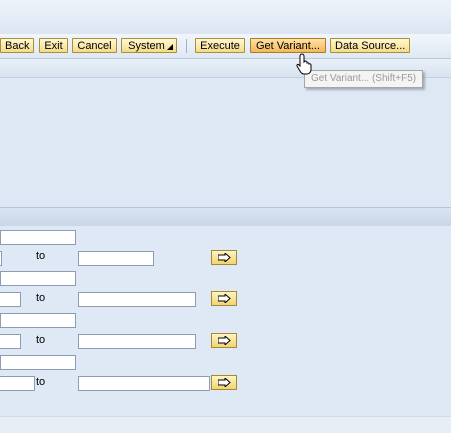 Image resolution: width=451 pixels, height=433 pixels. What do you see at coordinates (53, 45) in the screenshot?
I see `exit-button: Exit` at bounding box center [53, 45].